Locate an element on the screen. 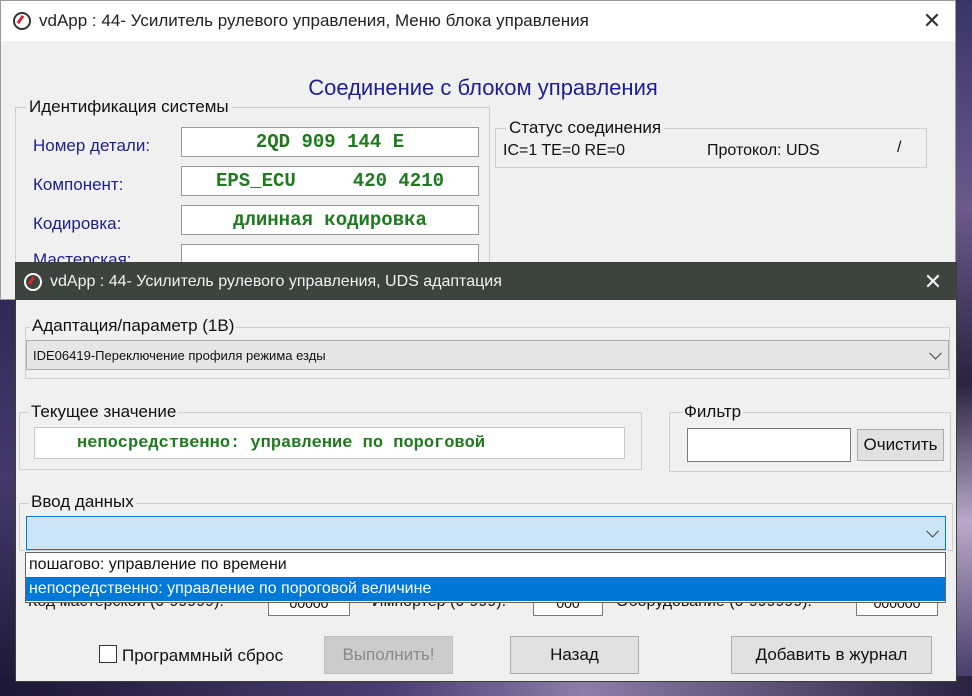 Image resolution: width=972 pixels, height=696 pixels. component-field: EPS_ECU 420 4210 is located at coordinates (330, 181).